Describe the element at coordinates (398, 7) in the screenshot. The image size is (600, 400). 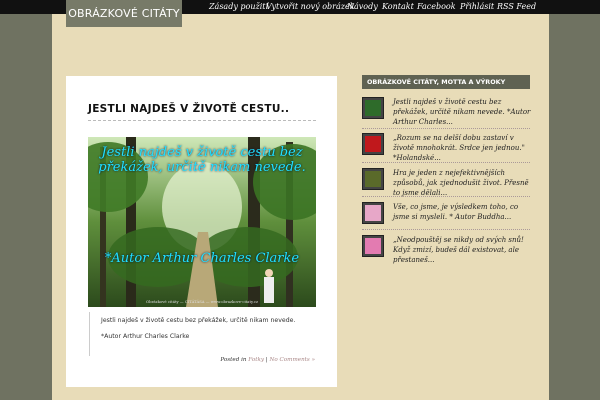
I see `nav-kontakt: Kontakt` at that location.